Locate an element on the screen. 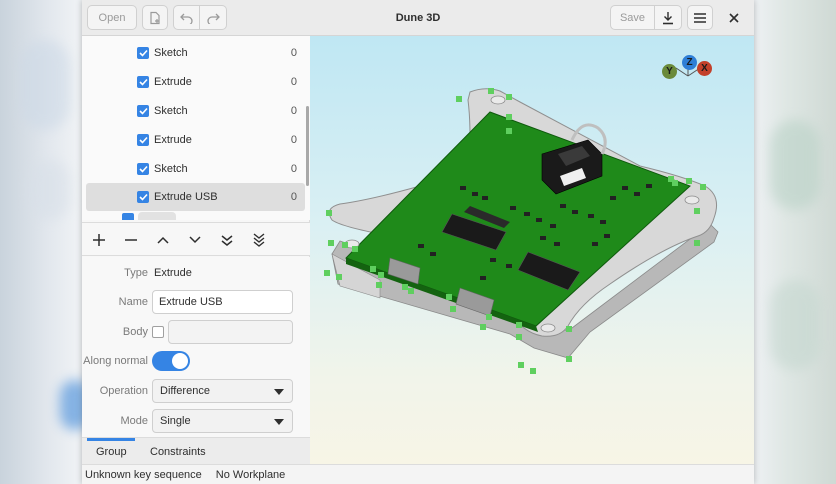  move-up-button is located at coordinates (163, 240).